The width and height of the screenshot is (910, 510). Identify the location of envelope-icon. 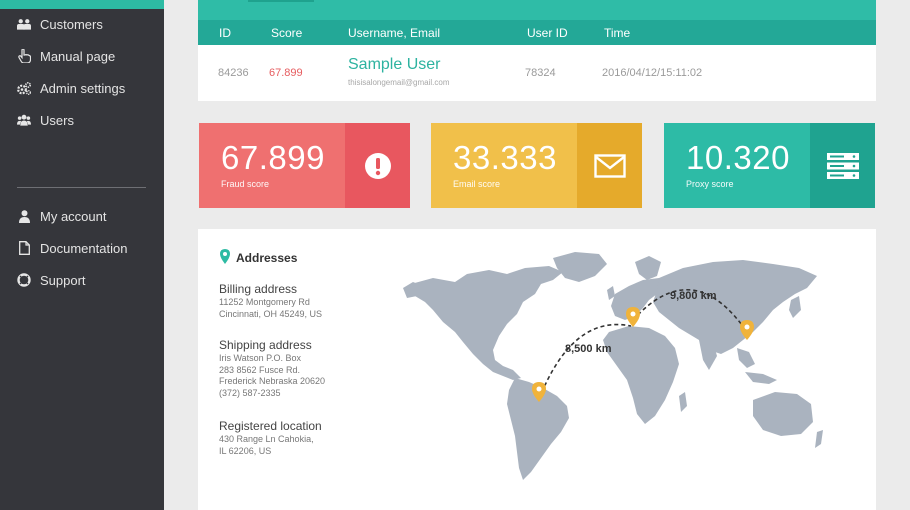
(609, 165).